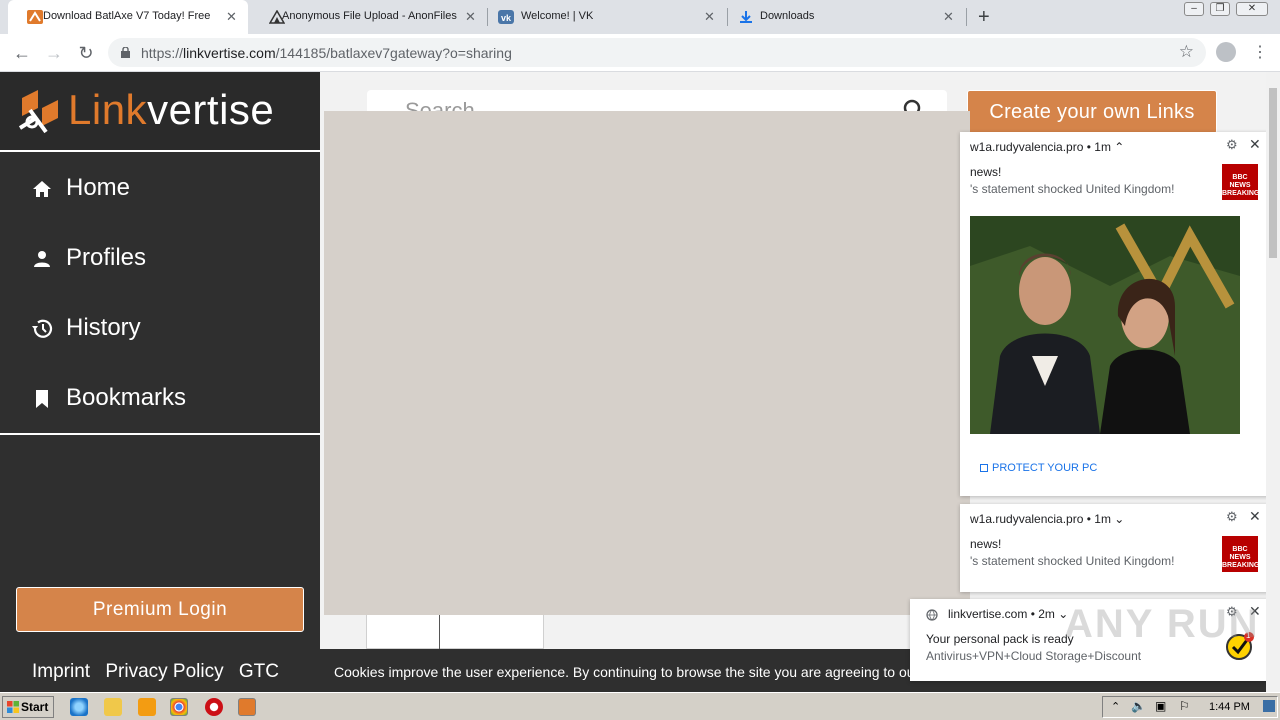  What do you see at coordinates (1273, 173) in the screenshot?
I see `scrollbar-thumb` at bounding box center [1273, 173].